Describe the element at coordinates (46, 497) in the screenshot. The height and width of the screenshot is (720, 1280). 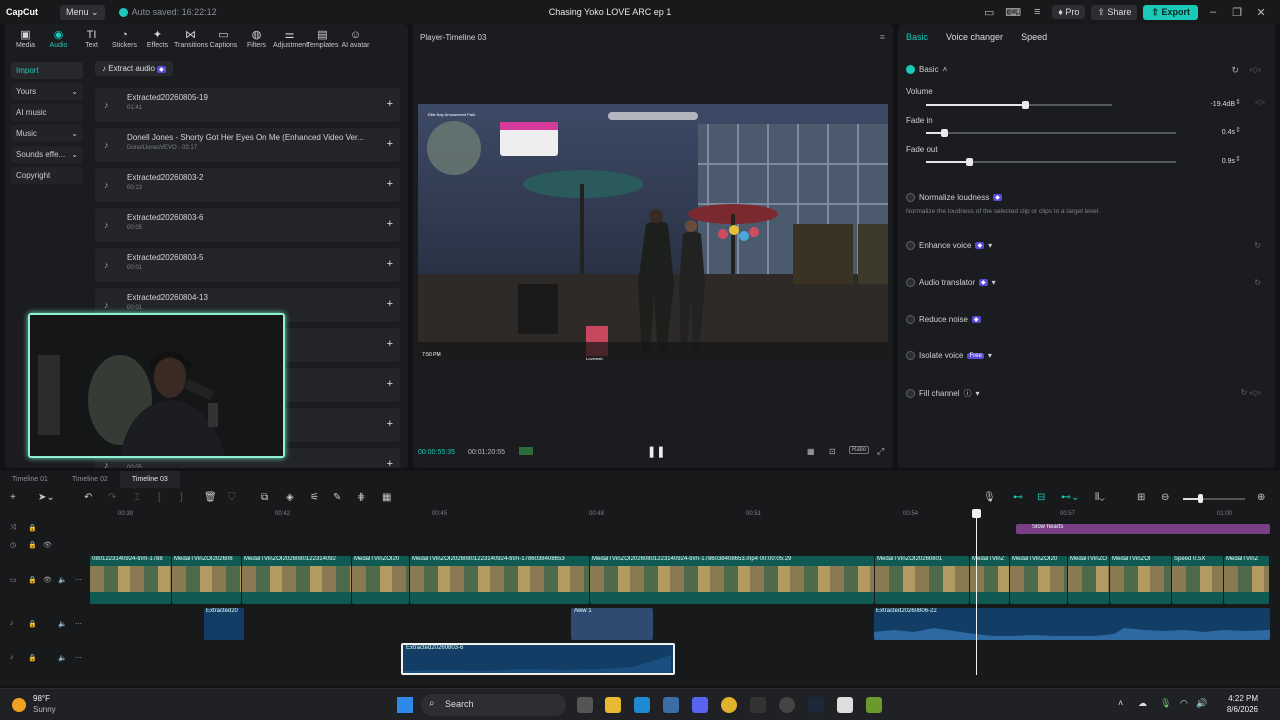
I see `select-tool-icon: ➤⌄` at that location.